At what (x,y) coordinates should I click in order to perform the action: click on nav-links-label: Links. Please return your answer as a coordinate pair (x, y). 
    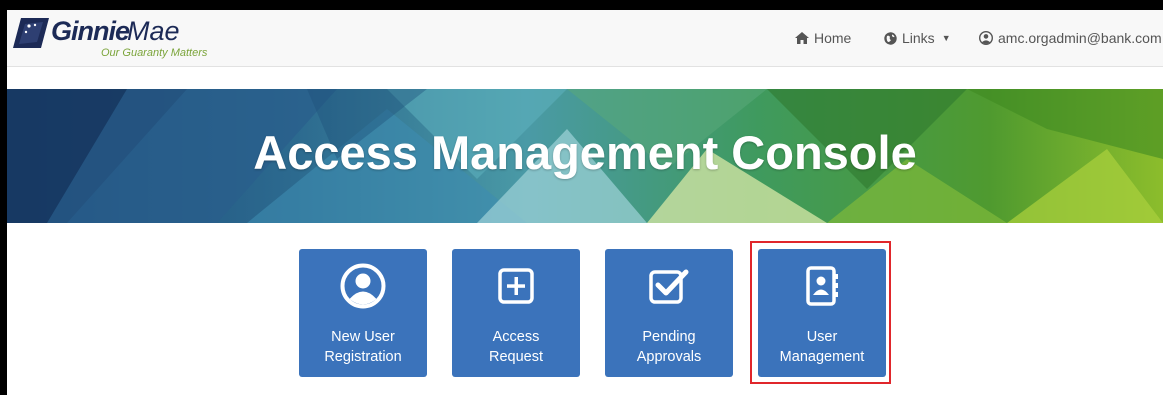
    Looking at the image, I should click on (918, 38).